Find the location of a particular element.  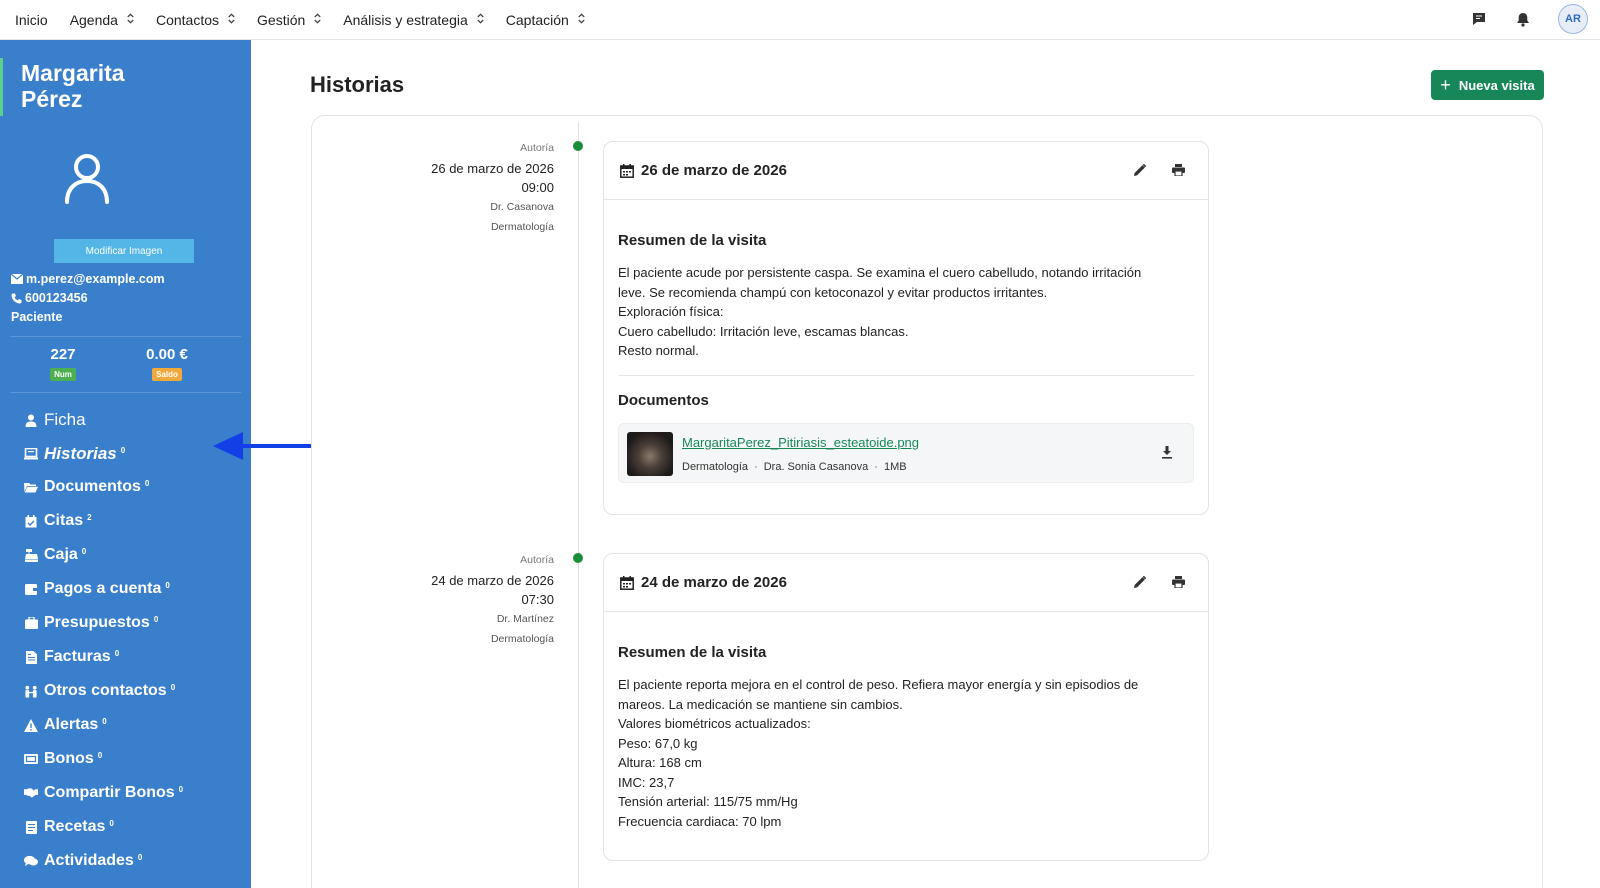

patient-avatar-placeholder-icon is located at coordinates (87, 177).